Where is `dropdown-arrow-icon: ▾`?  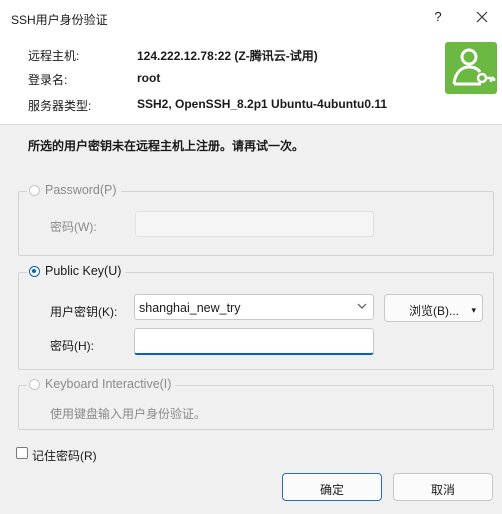 dropdown-arrow-icon: ▾ is located at coordinates (473, 310).